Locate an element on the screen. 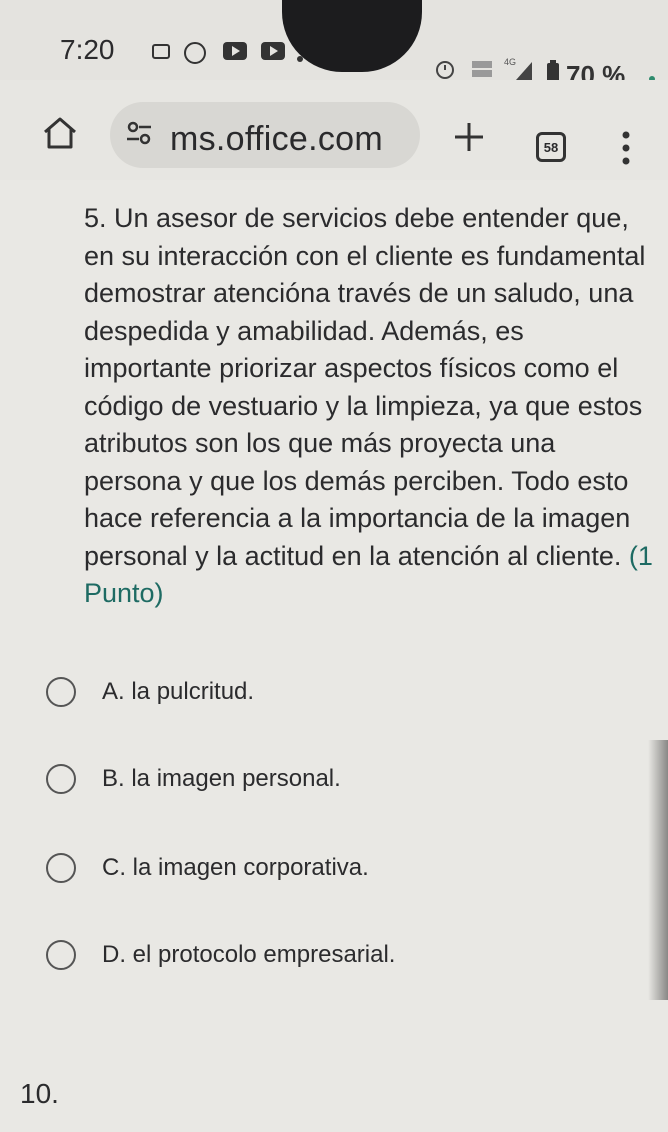 The width and height of the screenshot is (668, 1132). finger-shadow is located at coordinates (658, 870).